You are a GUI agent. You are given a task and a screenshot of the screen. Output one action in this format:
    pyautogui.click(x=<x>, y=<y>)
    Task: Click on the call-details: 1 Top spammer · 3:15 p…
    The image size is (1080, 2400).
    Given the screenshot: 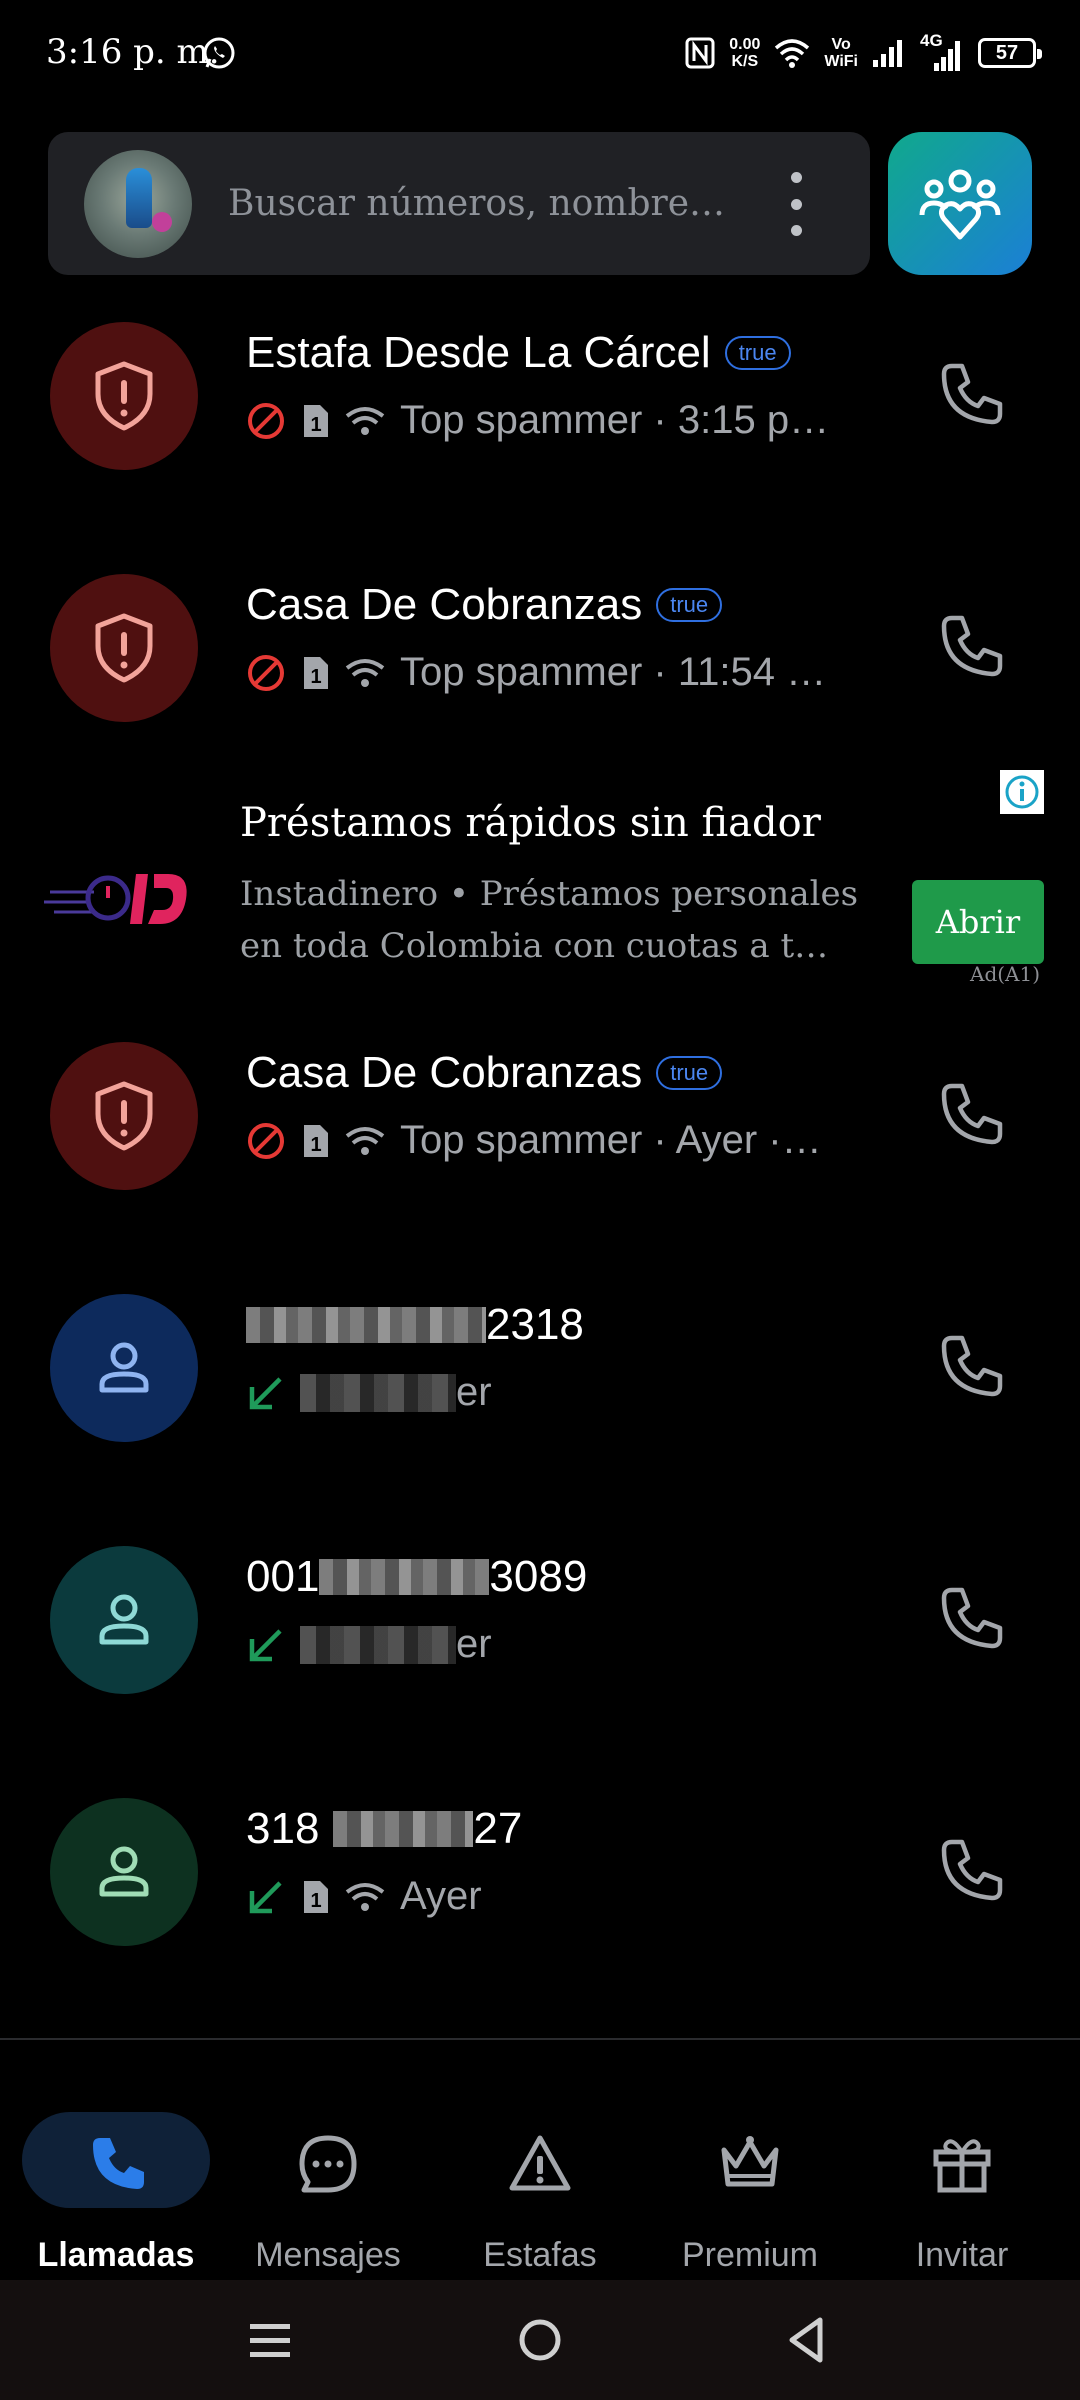 What is the action you would take?
    pyautogui.click(x=537, y=420)
    